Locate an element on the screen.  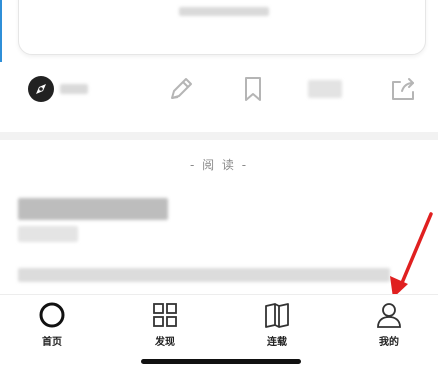
bookmark-icon is located at coordinates (253, 89).